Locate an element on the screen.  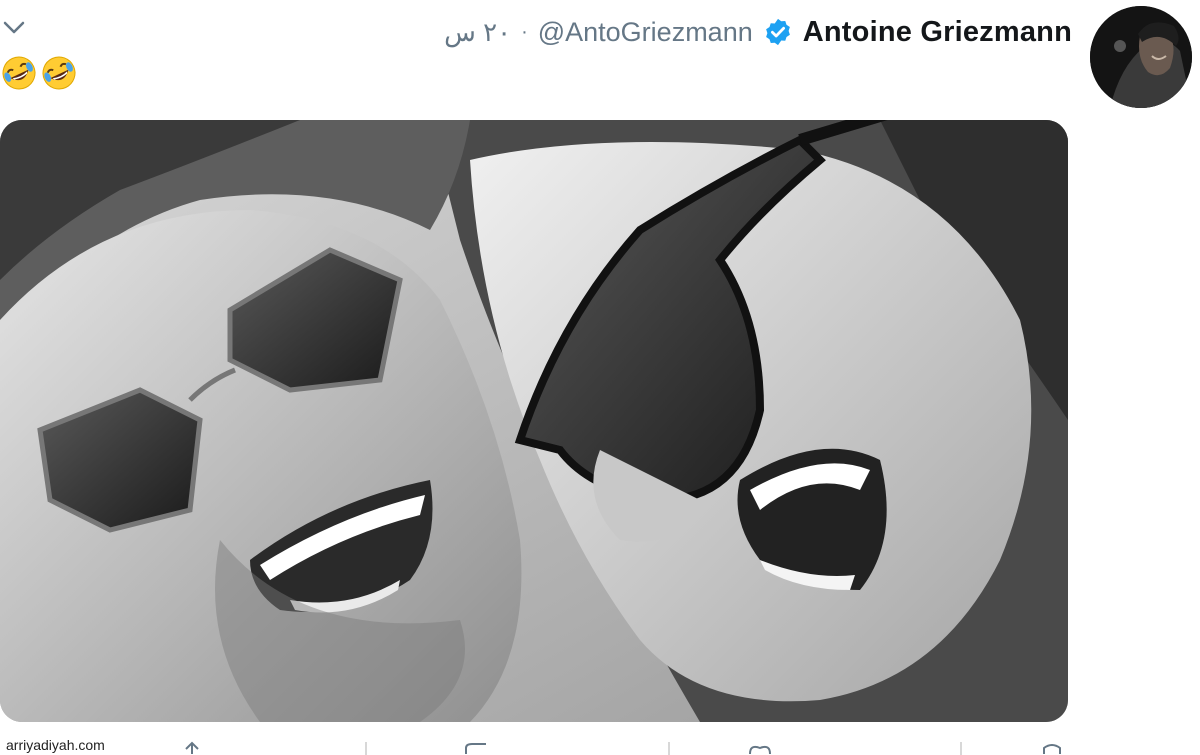
author-avatar is located at coordinates (1141, 57).